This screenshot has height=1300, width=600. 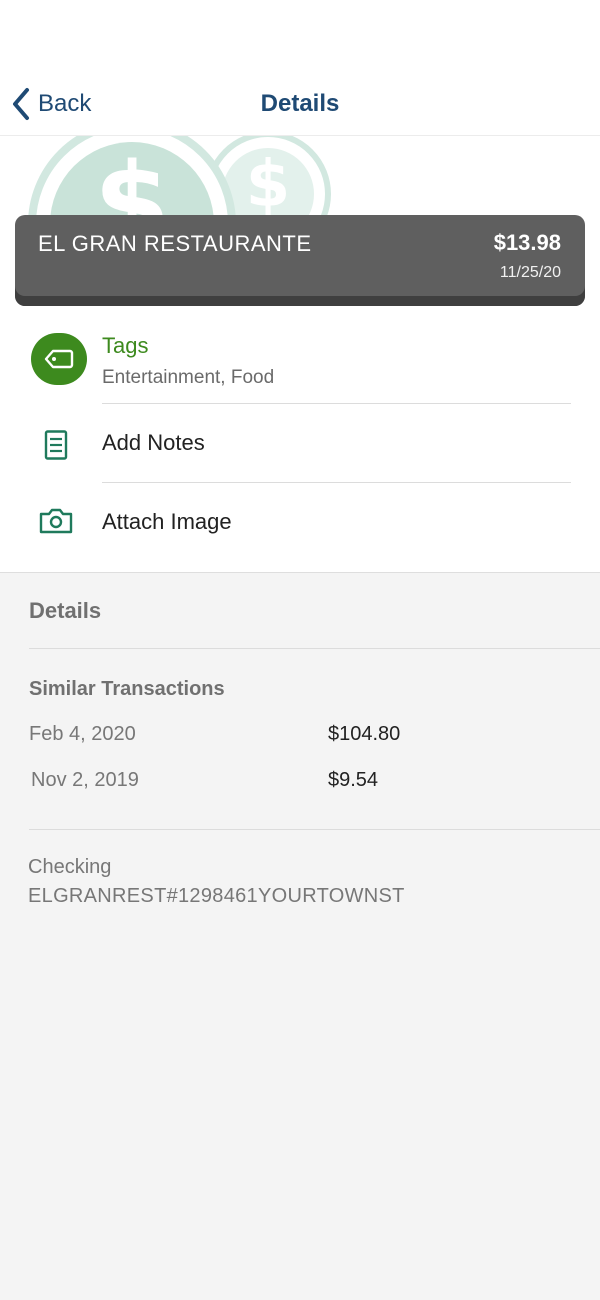 I want to click on navigation-bar: Back Details, so click(x=300, y=103).